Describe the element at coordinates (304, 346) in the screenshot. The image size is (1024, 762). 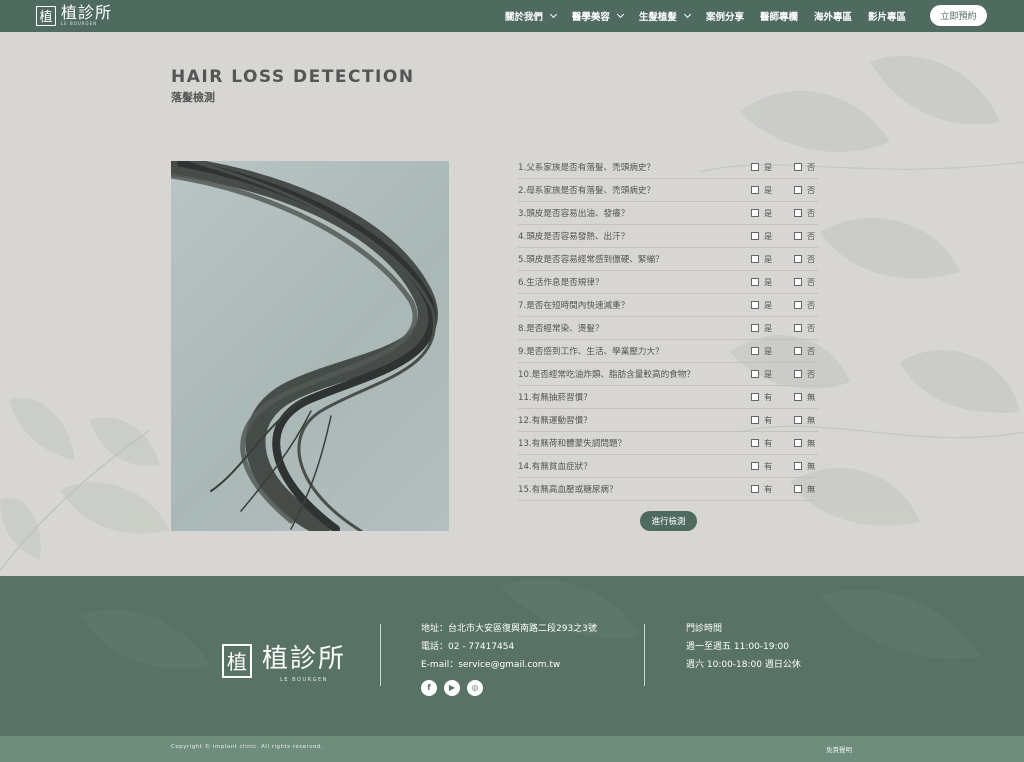
I see `hair-strand-illustration` at that location.